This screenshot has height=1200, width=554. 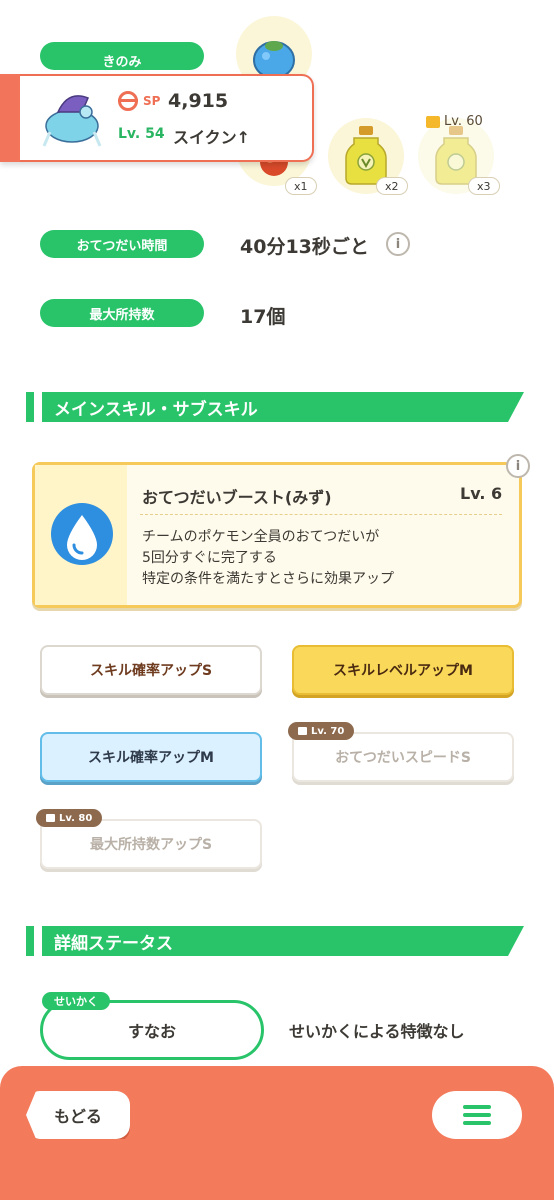 I want to click on help-time-value: 40分13秒ごと, so click(x=304, y=247).